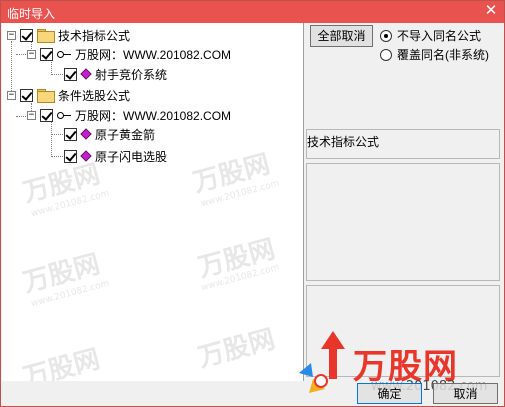 The width and height of the screenshot is (505, 407). Describe the element at coordinates (443, 55) in the screenshot. I see `radio-label: 覆盖同名(非系统)` at that location.